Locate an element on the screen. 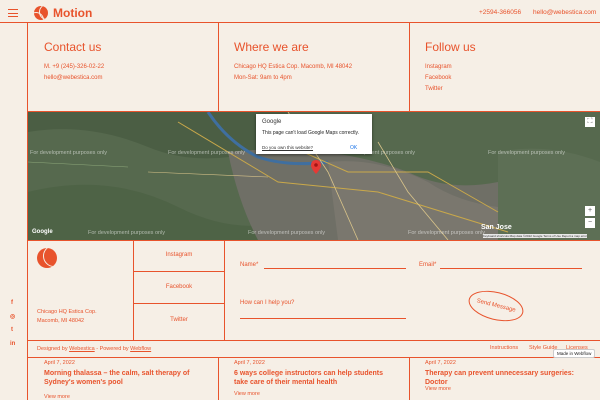 The image size is (600, 400). where-title: Where we are is located at coordinates (271, 47).